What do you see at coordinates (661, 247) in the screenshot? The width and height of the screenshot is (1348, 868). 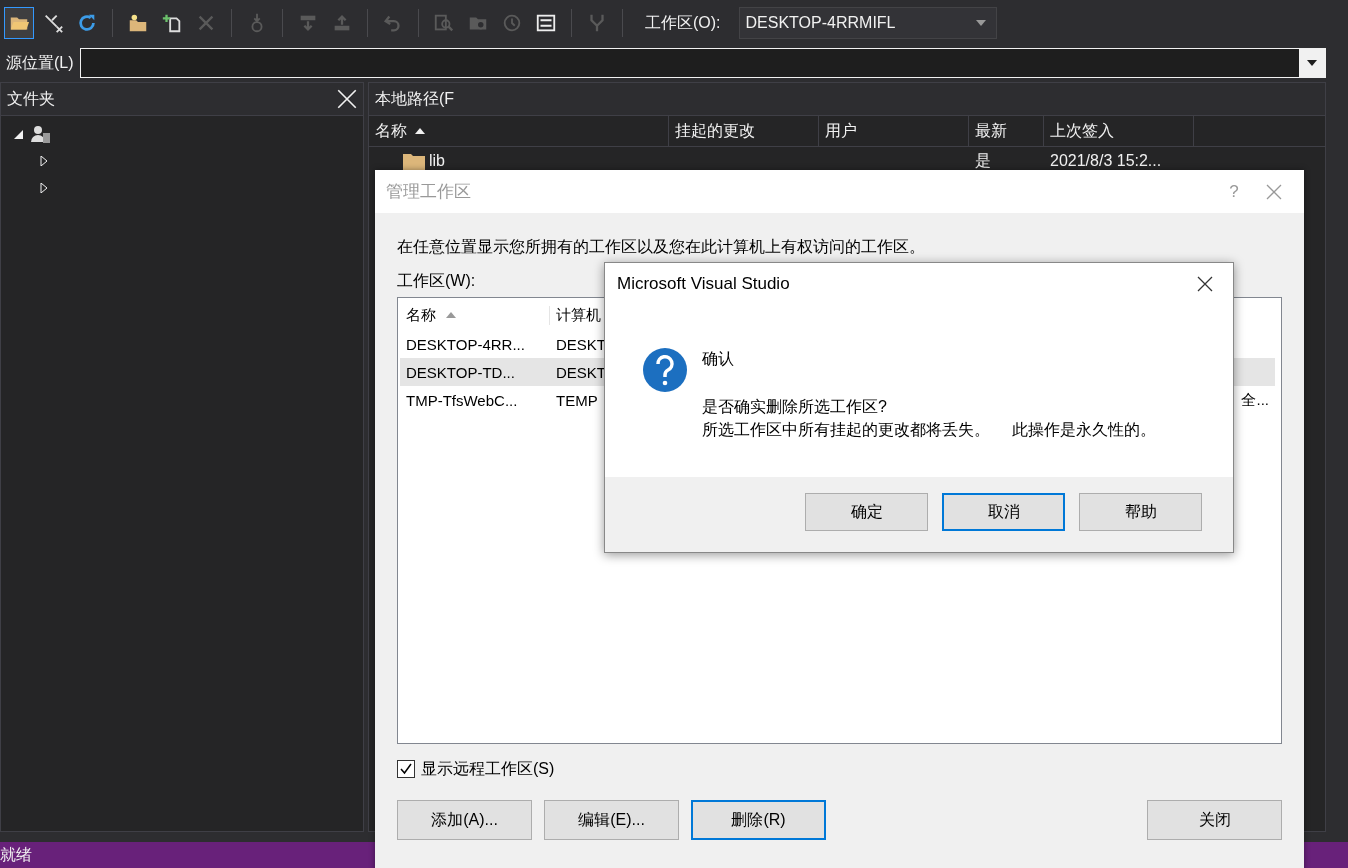 I see `description-text: 在任意位置显示您所拥有的工作区以及您在此计算机上有权访问的工作区。` at bounding box center [661, 247].